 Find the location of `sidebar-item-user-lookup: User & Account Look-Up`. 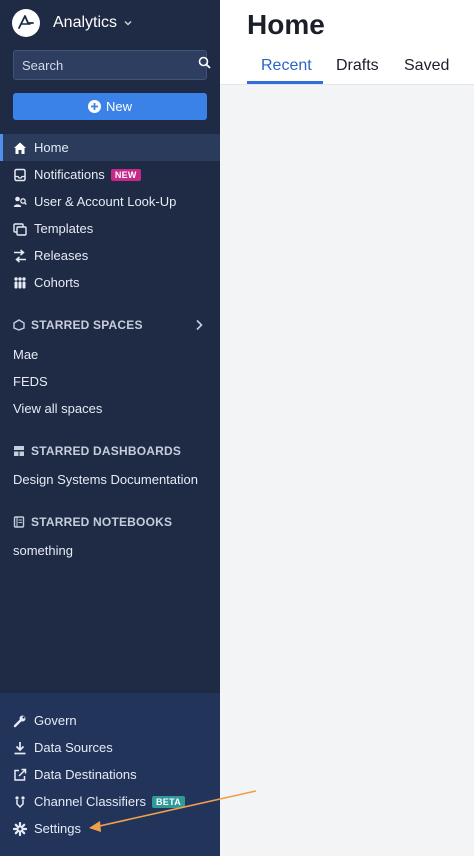

sidebar-item-user-lookup: User & Account Look-Up is located at coordinates (110, 201).